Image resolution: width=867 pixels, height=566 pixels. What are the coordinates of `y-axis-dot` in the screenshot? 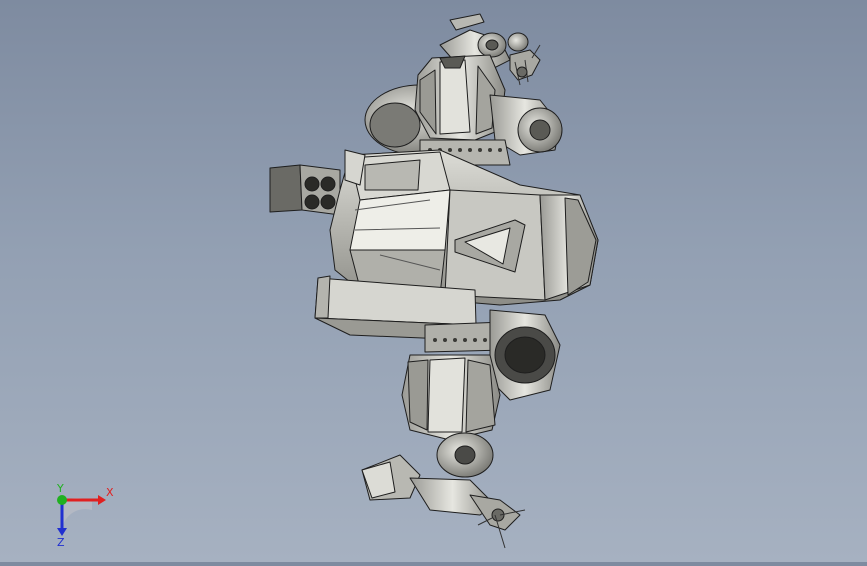 It's located at (62, 500).